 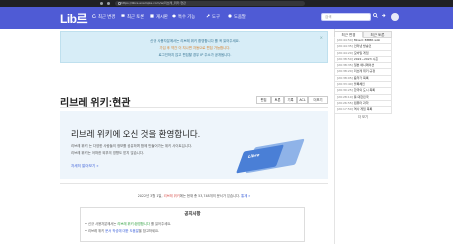 What do you see at coordinates (345, 65) in the screenshot?
I see `timestamp: [20:38:35]` at bounding box center [345, 65].